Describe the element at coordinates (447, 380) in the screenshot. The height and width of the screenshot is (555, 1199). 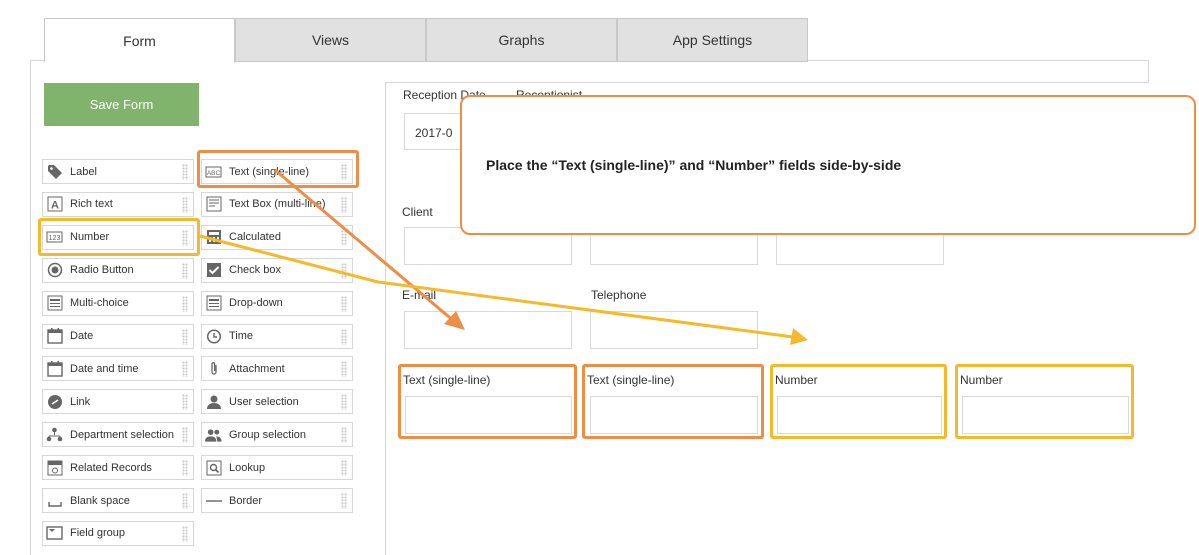
I see `text-field-1-label: Text (single-line)` at that location.